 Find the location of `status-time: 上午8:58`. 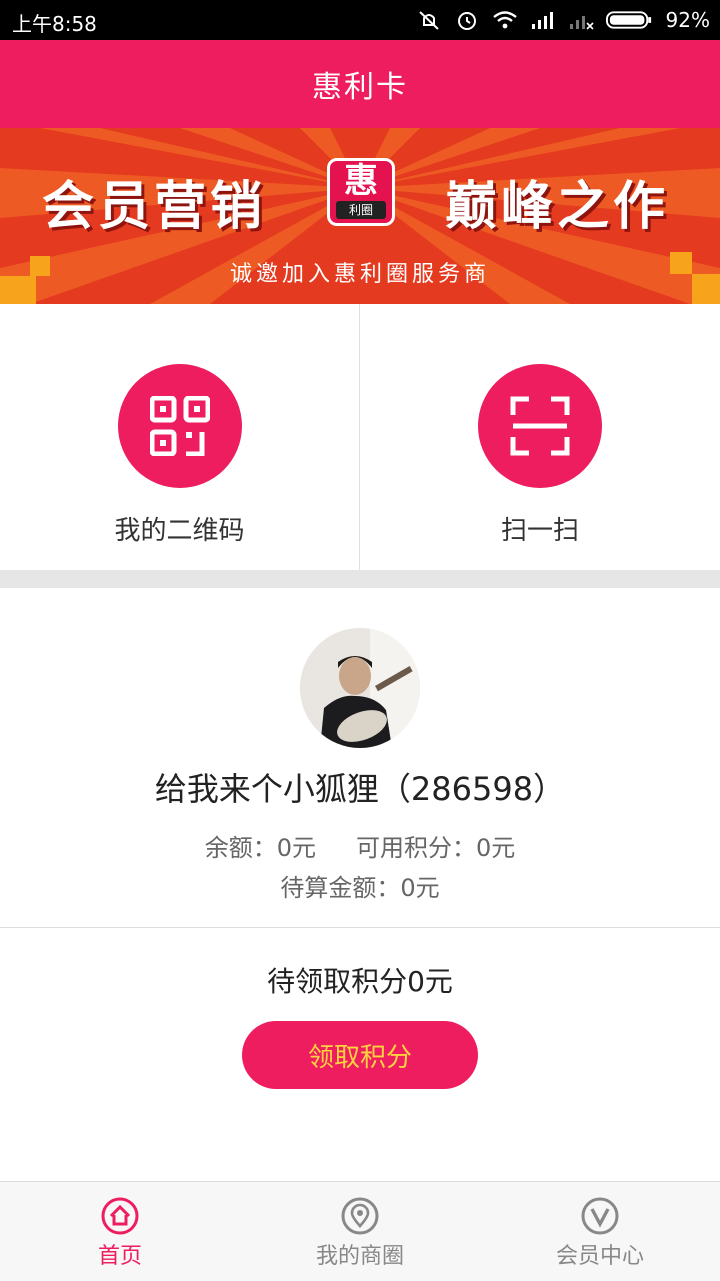

status-time: 上午8:58 is located at coordinates (54, 24).